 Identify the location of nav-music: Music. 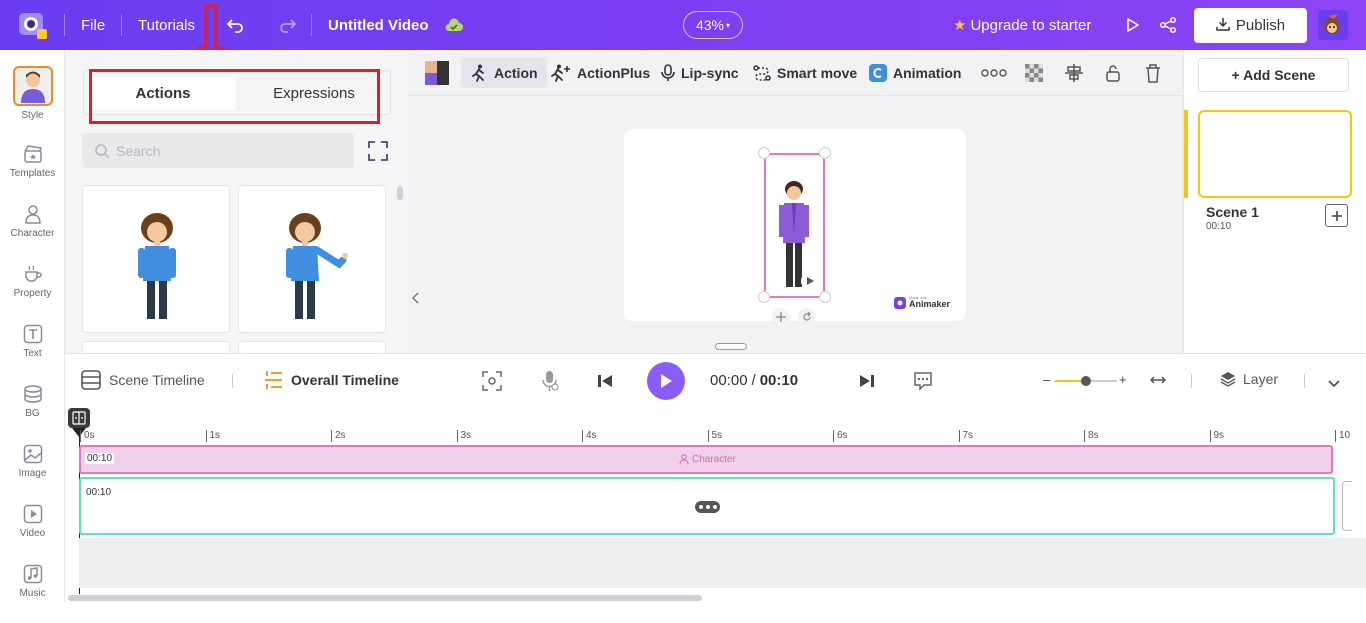
(32, 593).